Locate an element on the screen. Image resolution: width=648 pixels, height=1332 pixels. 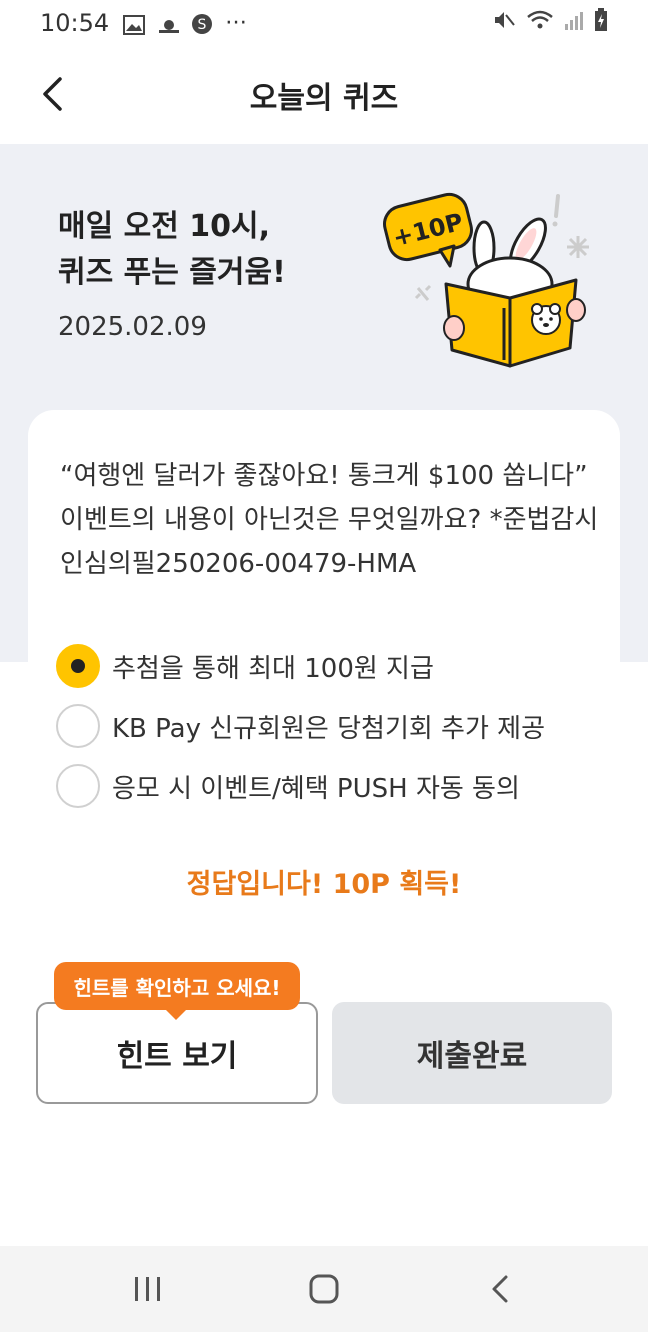
s-icon: S is located at coordinates (202, 23).